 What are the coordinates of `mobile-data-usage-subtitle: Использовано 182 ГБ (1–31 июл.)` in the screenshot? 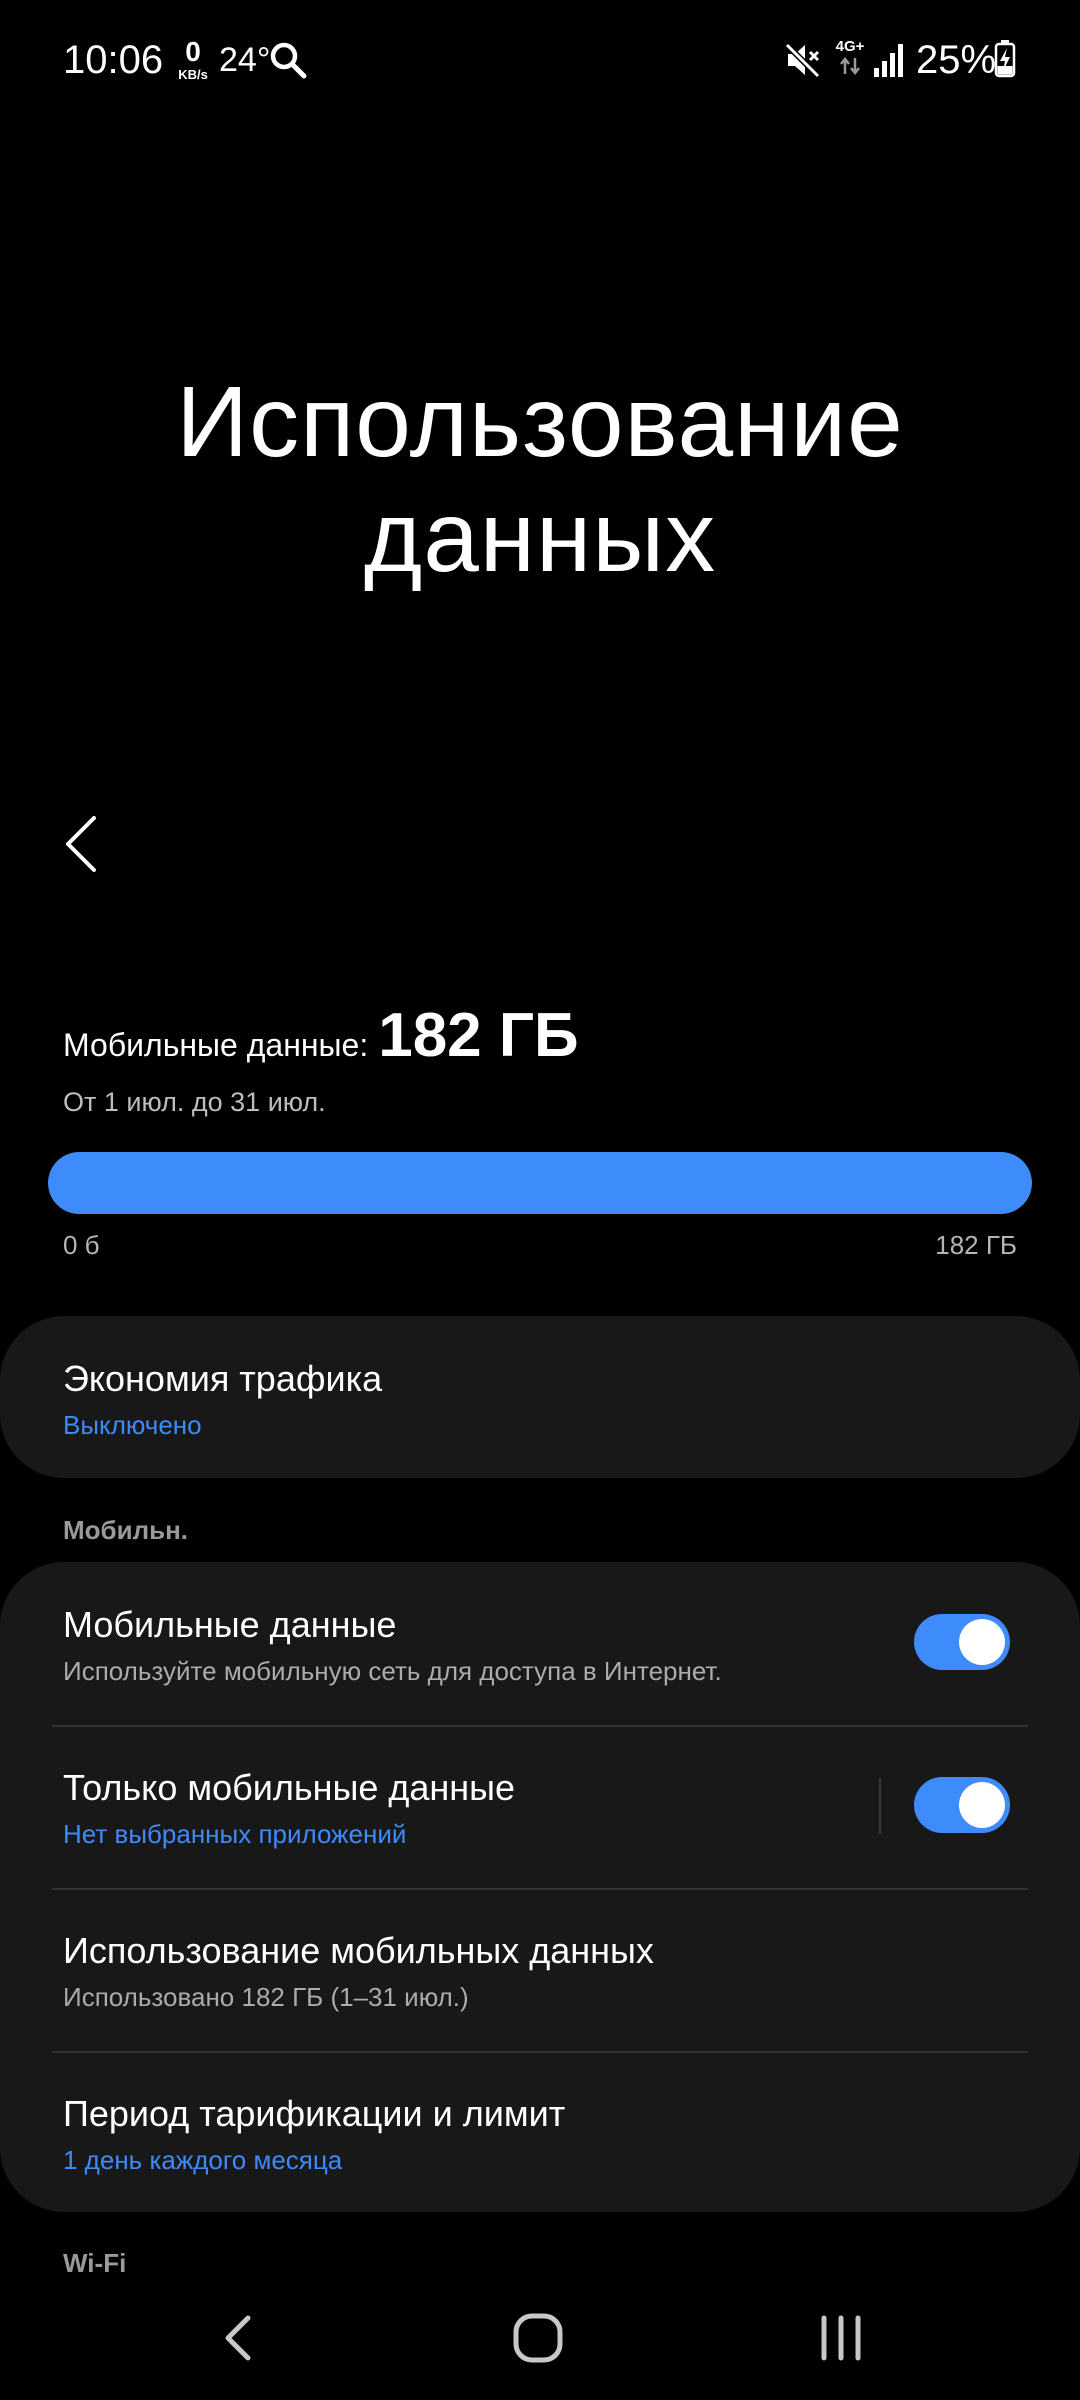 It's located at (266, 1997).